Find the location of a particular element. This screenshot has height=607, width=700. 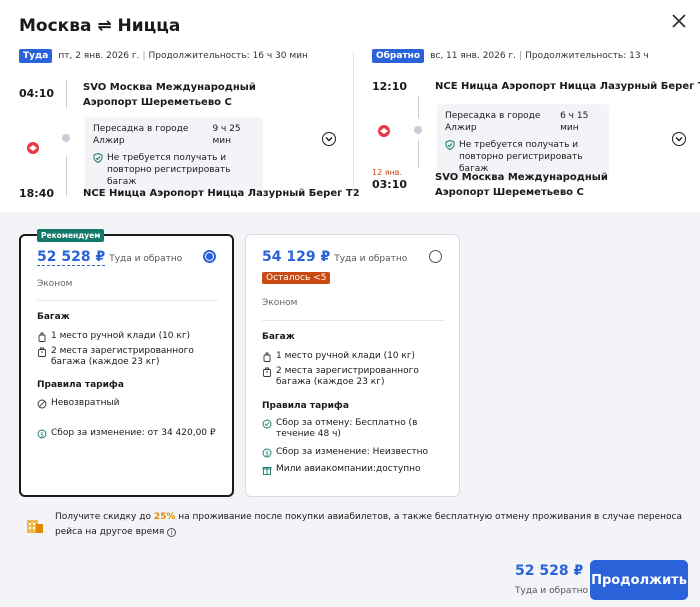

gift-icon is located at coordinates (267, 471).